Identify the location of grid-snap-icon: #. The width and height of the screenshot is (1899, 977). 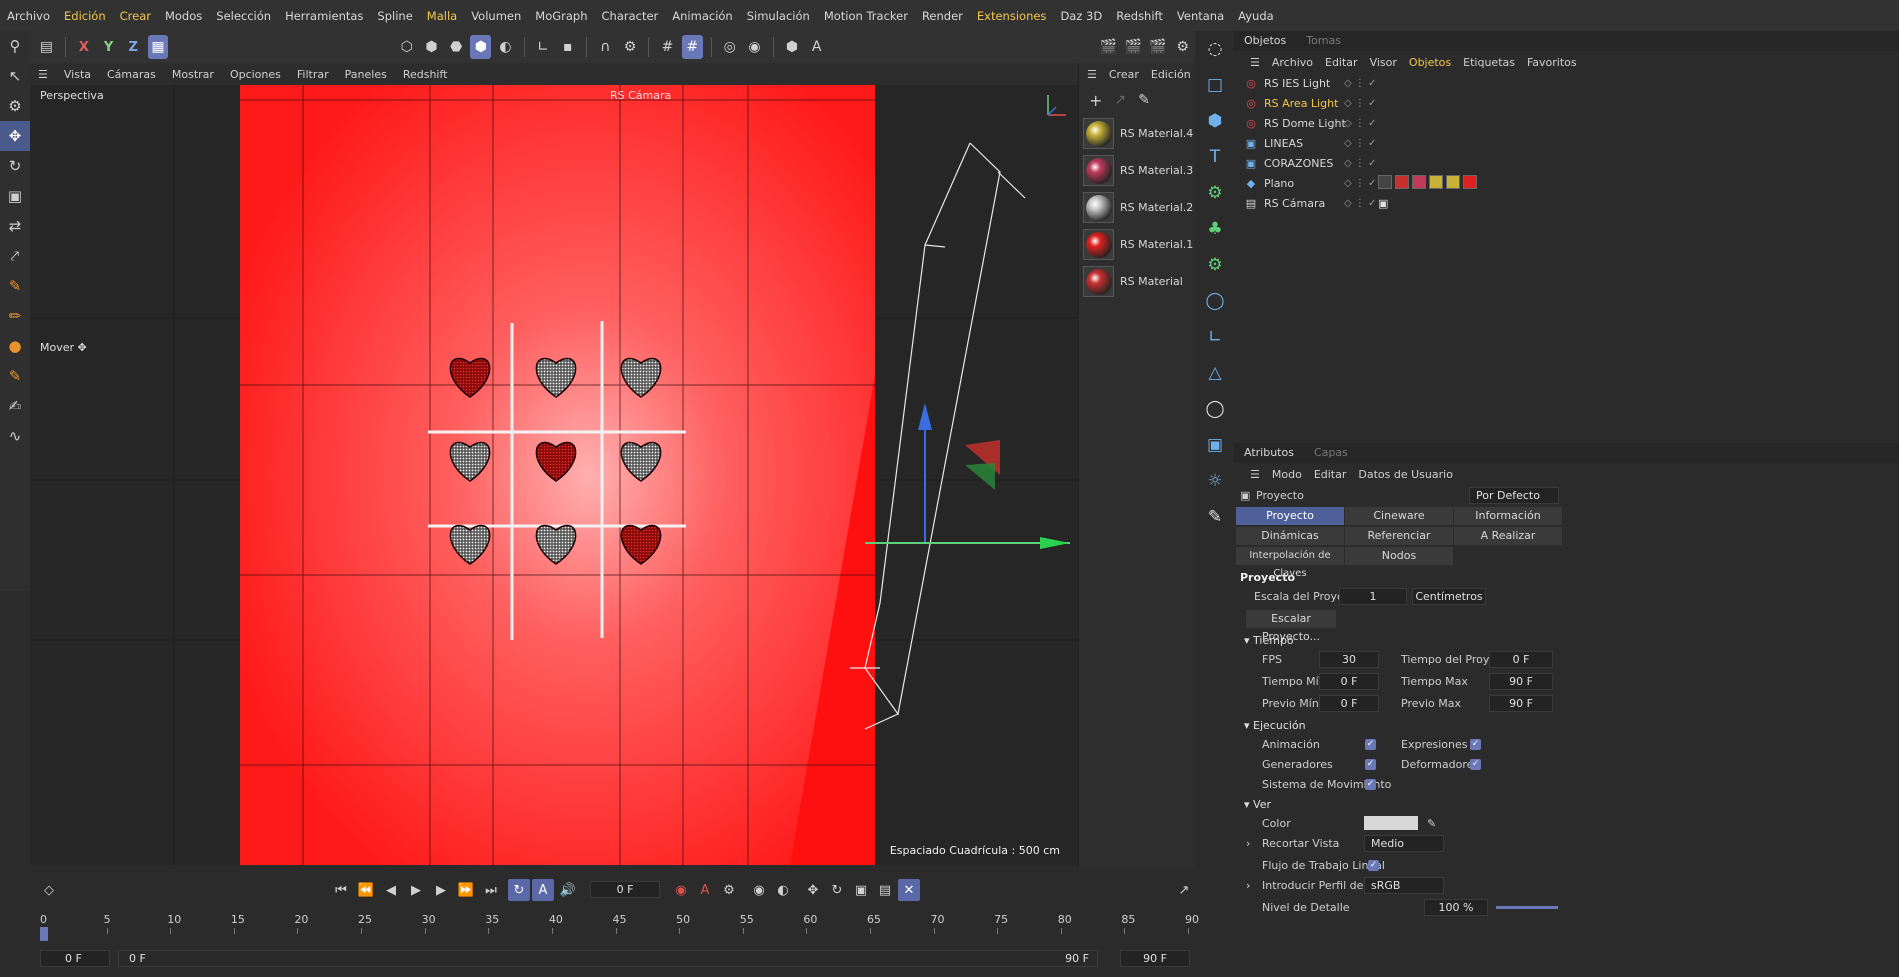
(692, 47).